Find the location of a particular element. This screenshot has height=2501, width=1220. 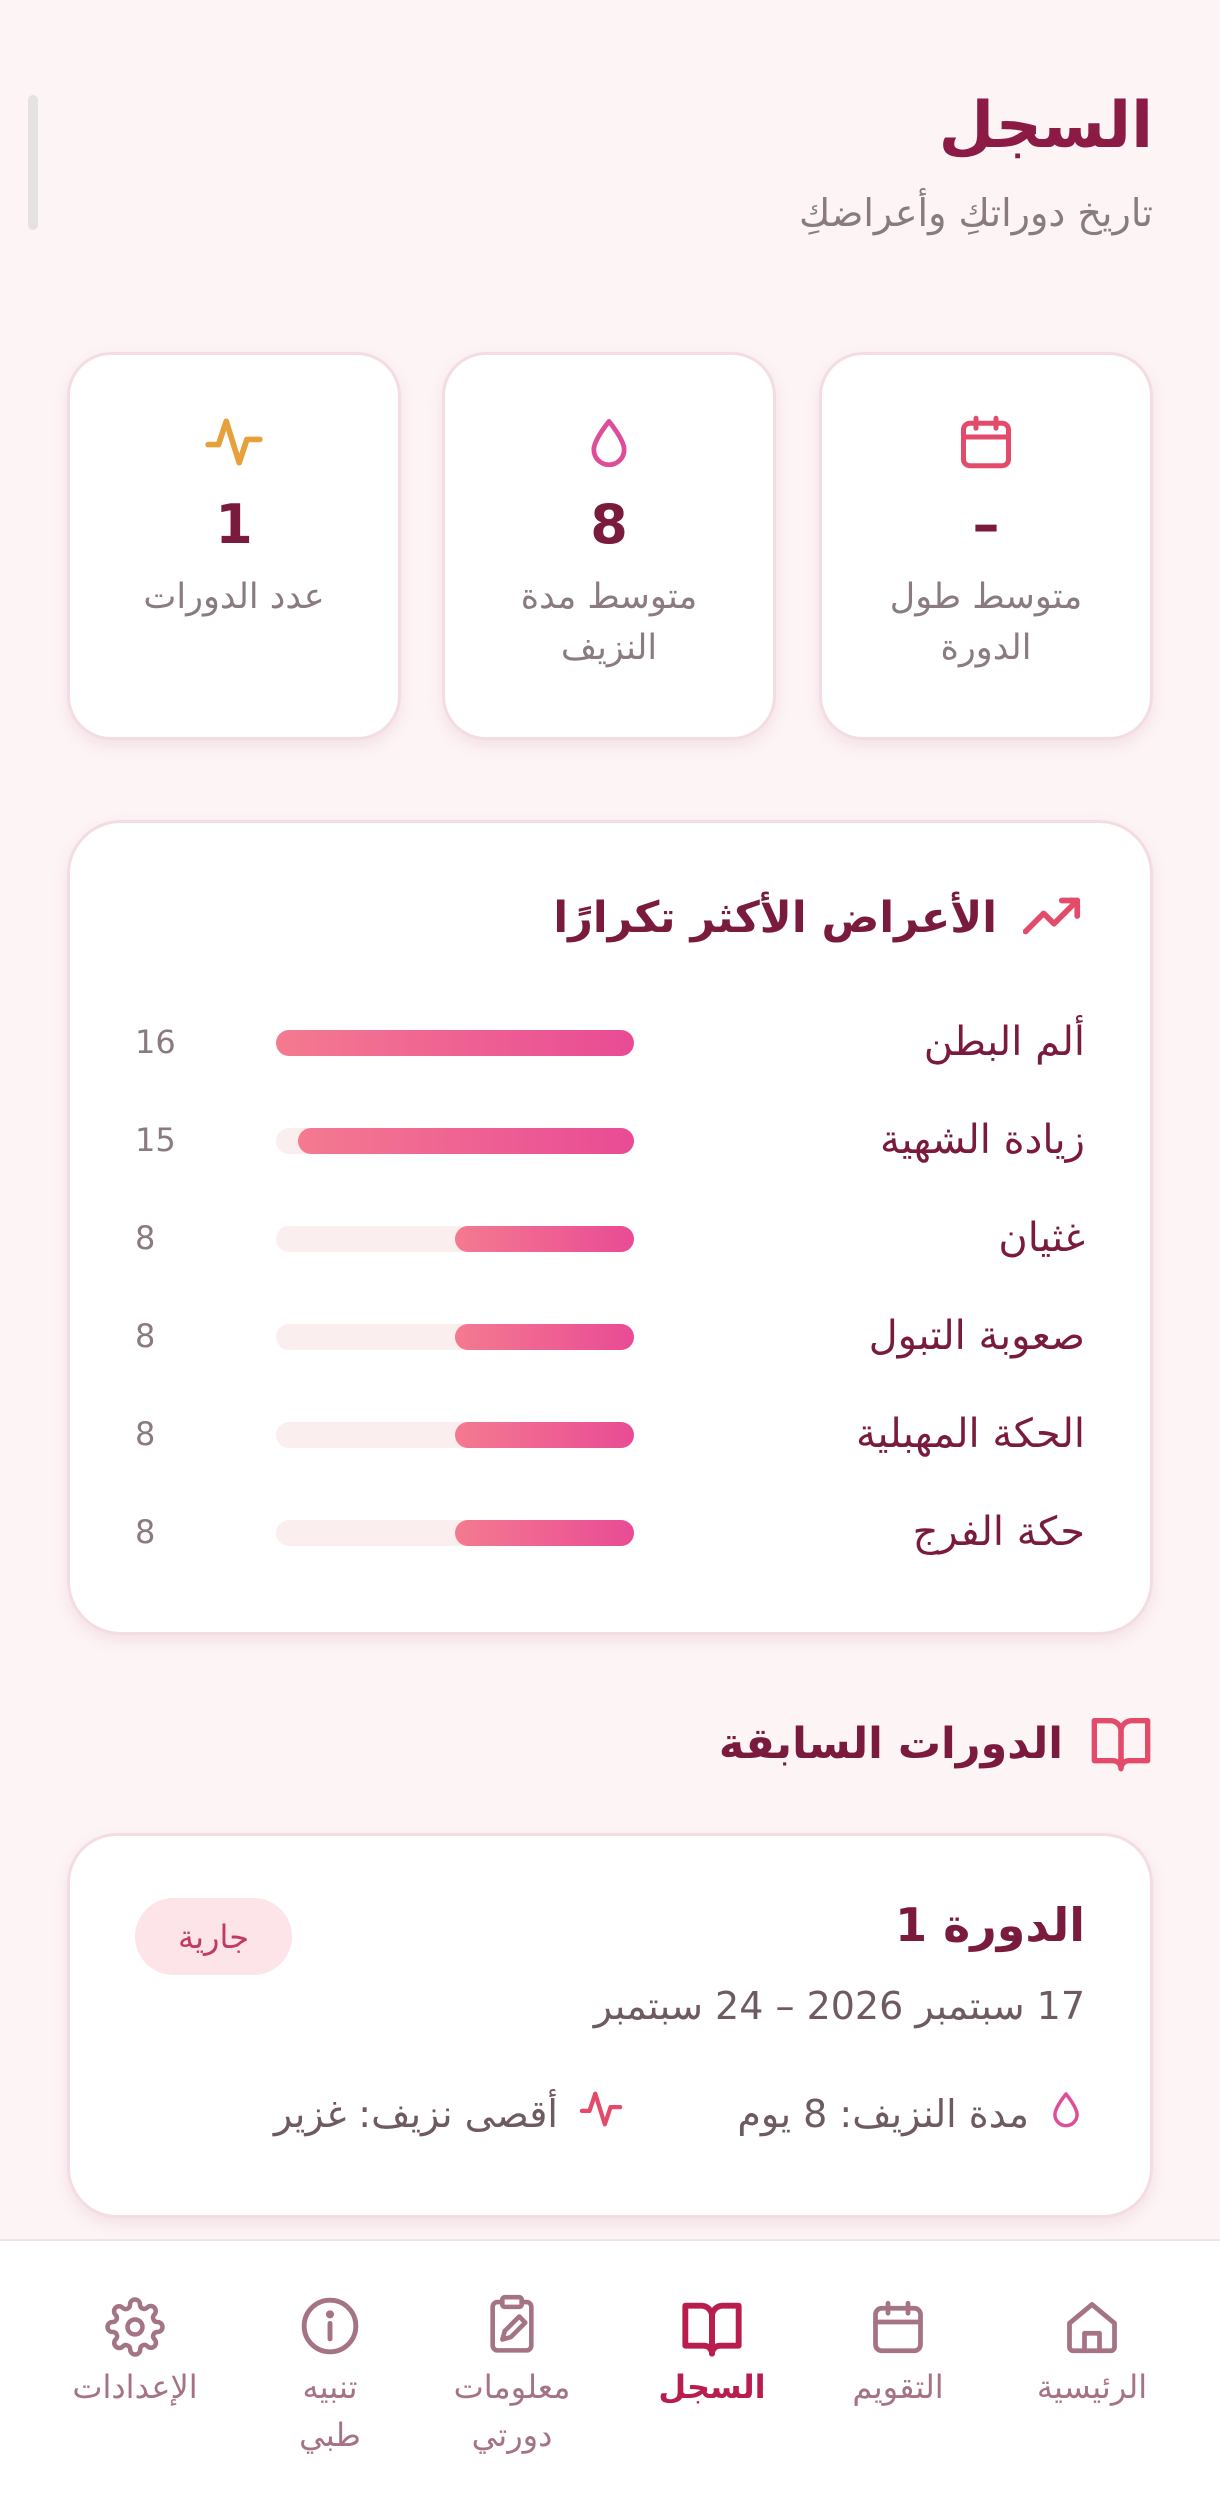

clipboard-edit-icon is located at coordinates (512, 2323).